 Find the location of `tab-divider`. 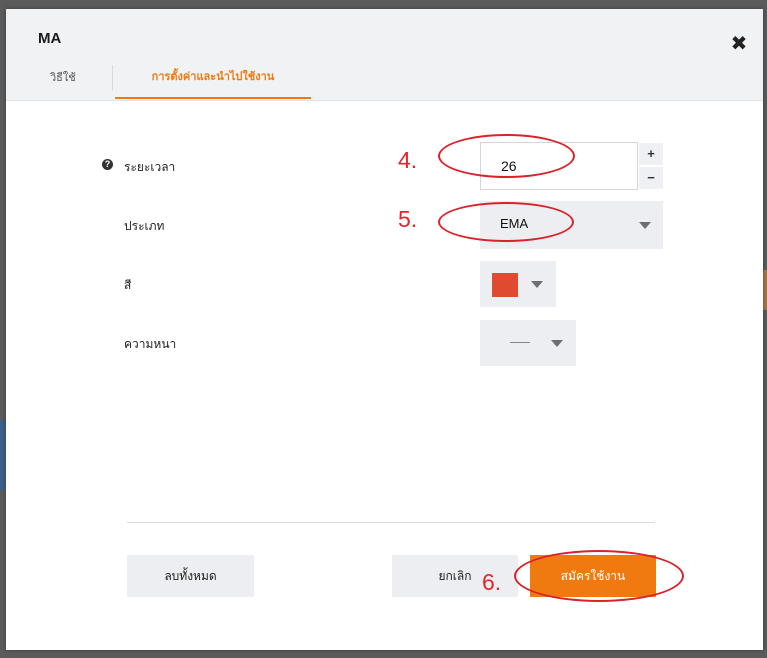

tab-divider is located at coordinates (112, 78).